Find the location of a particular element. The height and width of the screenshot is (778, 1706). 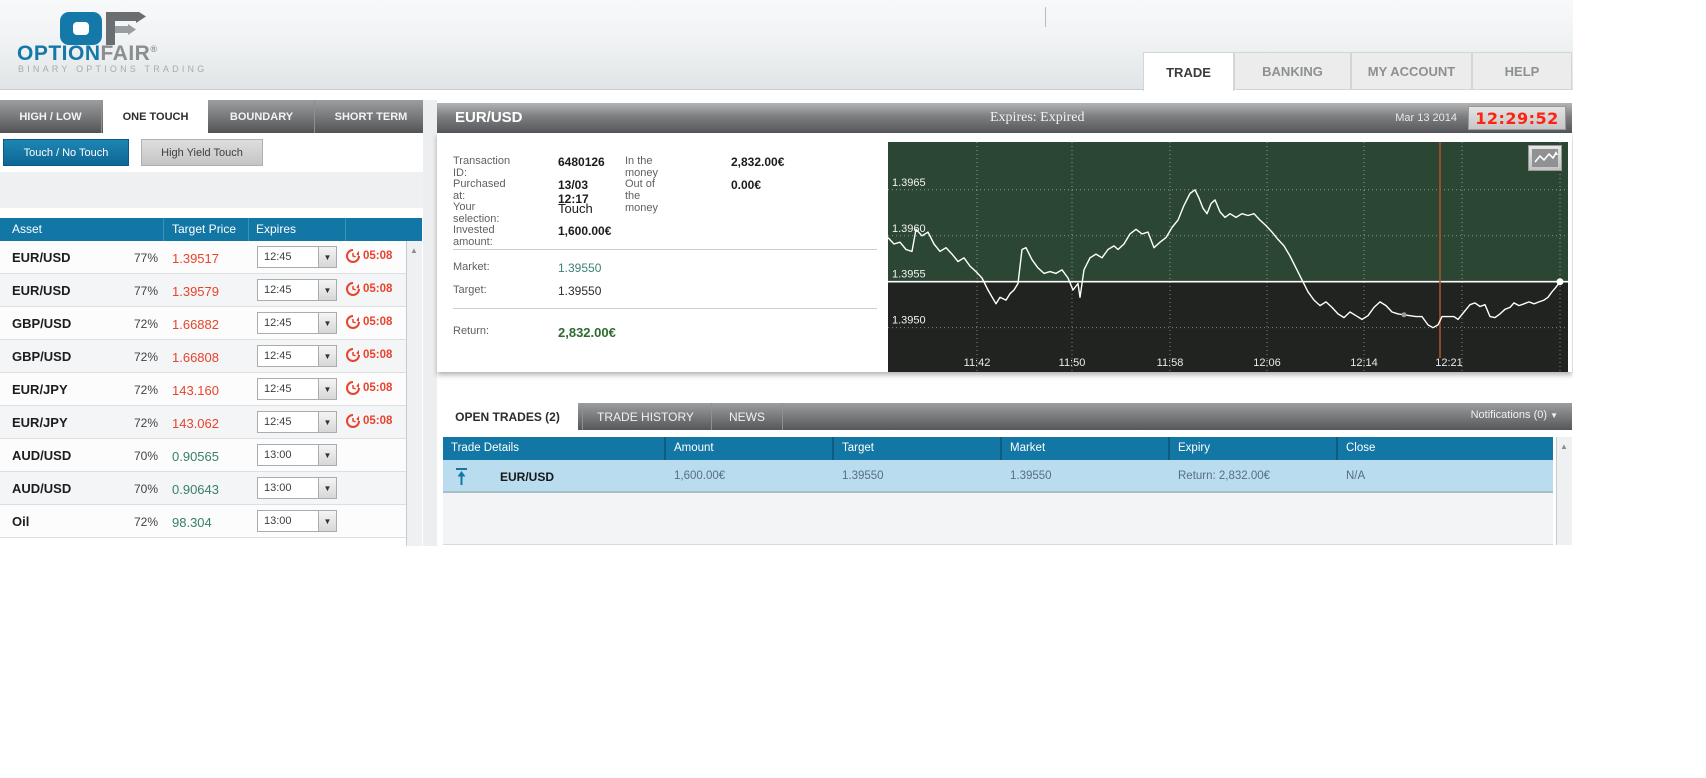

col-amount: Amount is located at coordinates (694, 448).